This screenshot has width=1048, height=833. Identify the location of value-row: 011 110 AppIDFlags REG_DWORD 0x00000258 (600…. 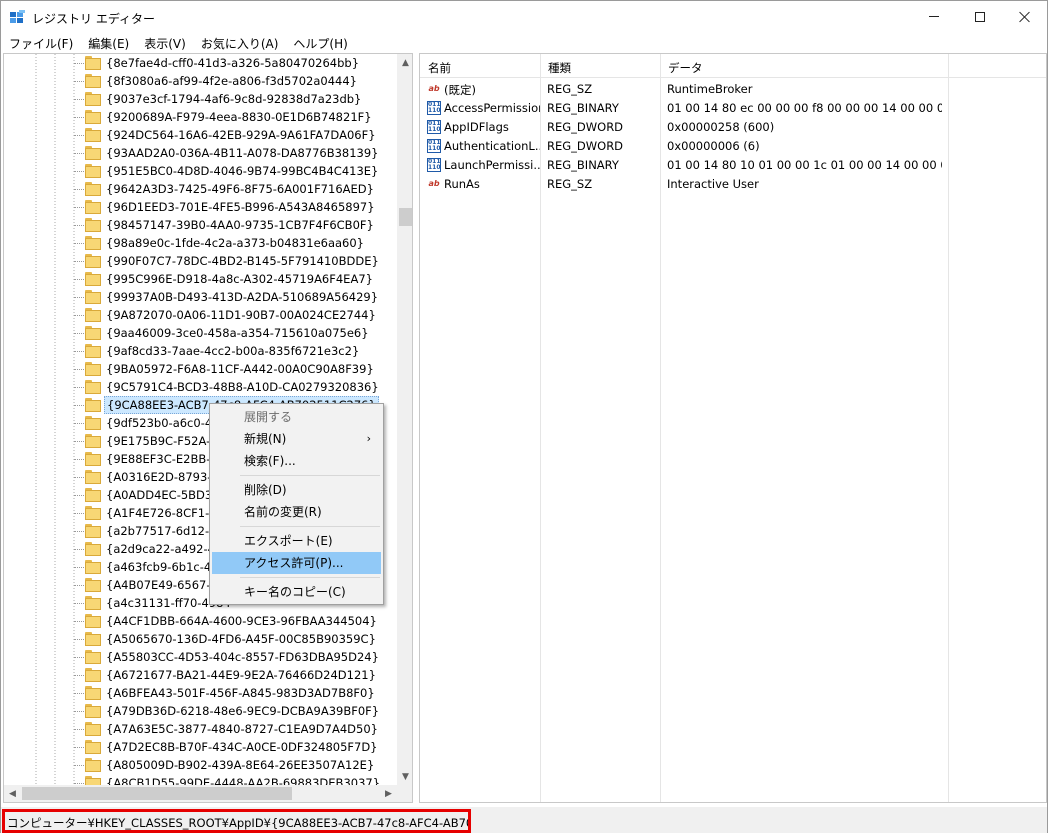
(733, 127).